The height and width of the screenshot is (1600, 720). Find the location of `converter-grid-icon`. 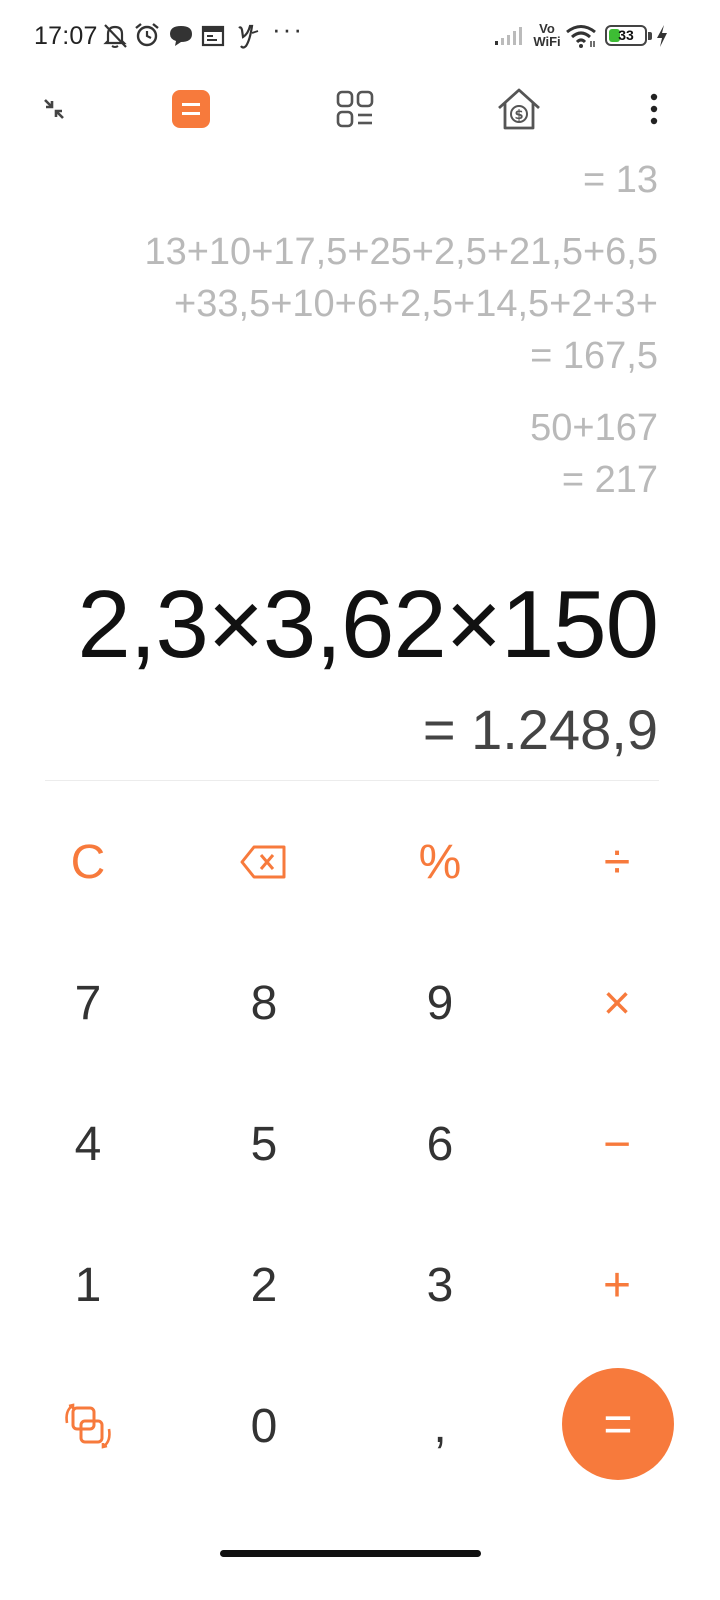

converter-grid-icon is located at coordinates (355, 109).